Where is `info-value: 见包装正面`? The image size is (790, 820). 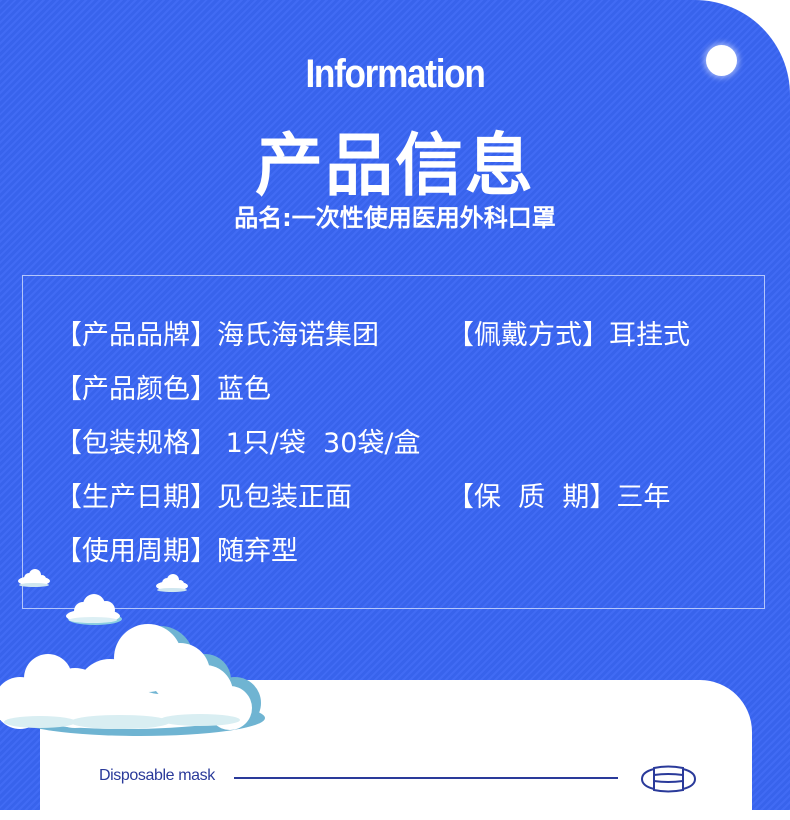
info-value: 见包装正面 is located at coordinates (284, 497).